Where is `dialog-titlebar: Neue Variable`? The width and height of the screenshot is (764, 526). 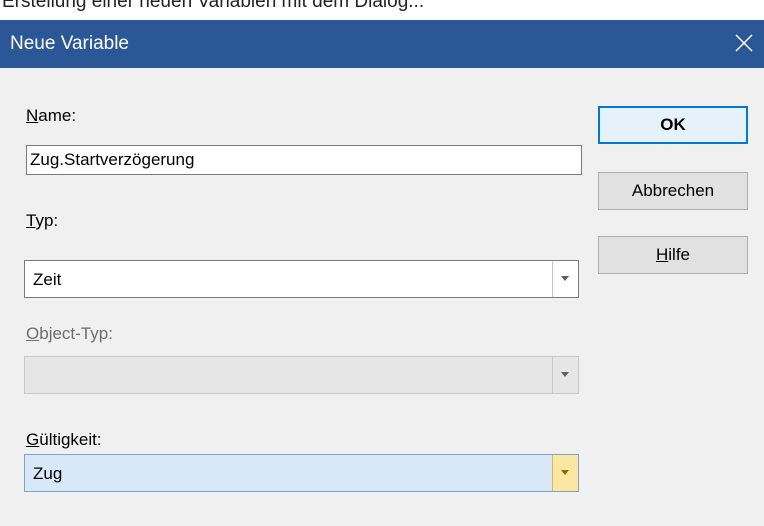 dialog-titlebar: Neue Variable is located at coordinates (382, 44).